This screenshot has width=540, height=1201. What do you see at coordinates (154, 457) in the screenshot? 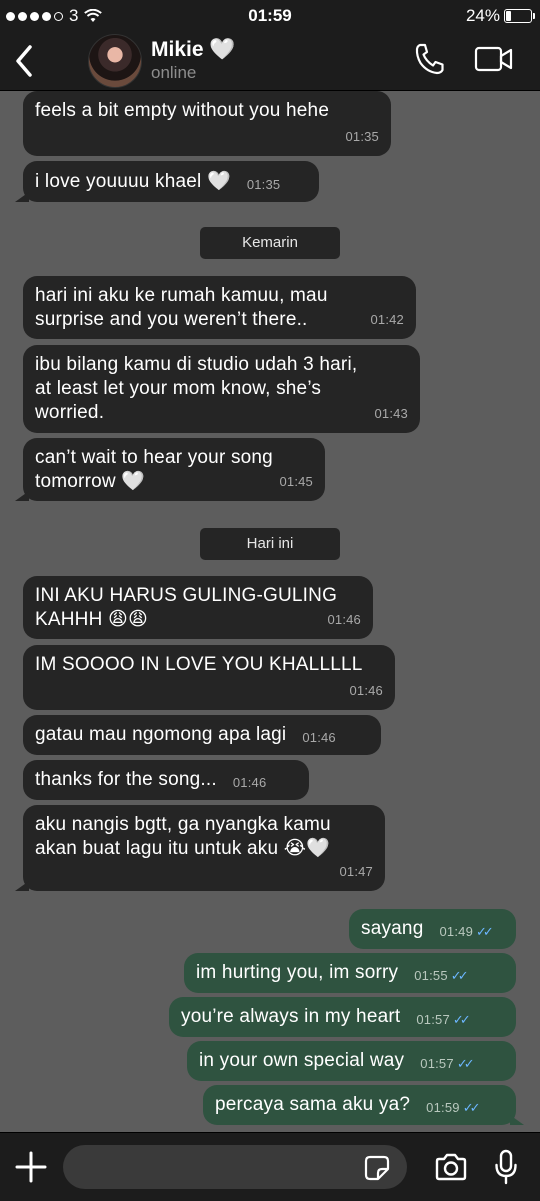
I see `message-line: can’t wait to hear your song` at bounding box center [154, 457].